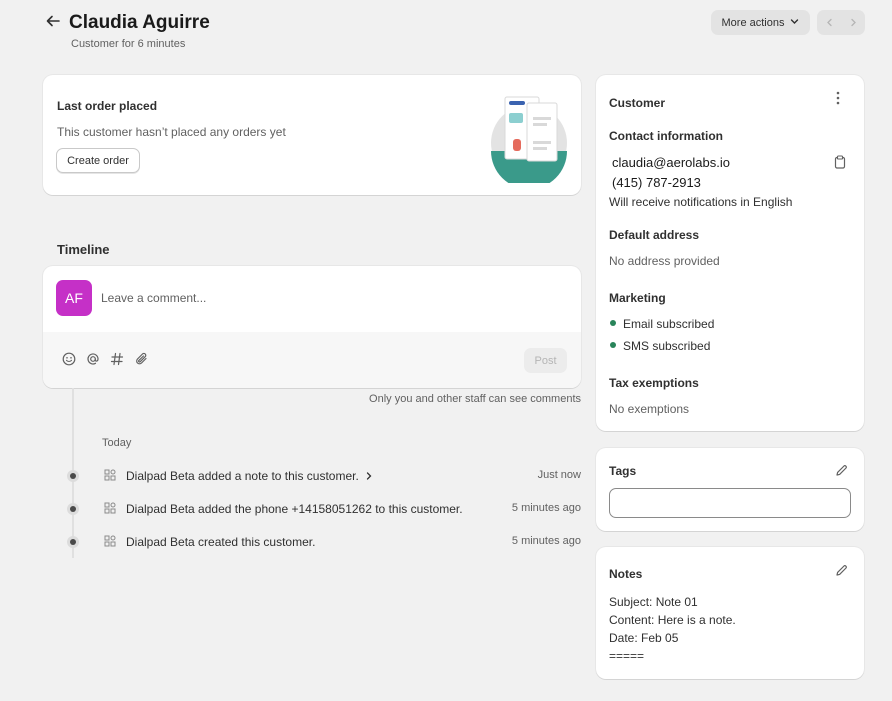 Image resolution: width=892 pixels, height=701 pixels. I want to click on more-actions-button: More actions, so click(760, 22).